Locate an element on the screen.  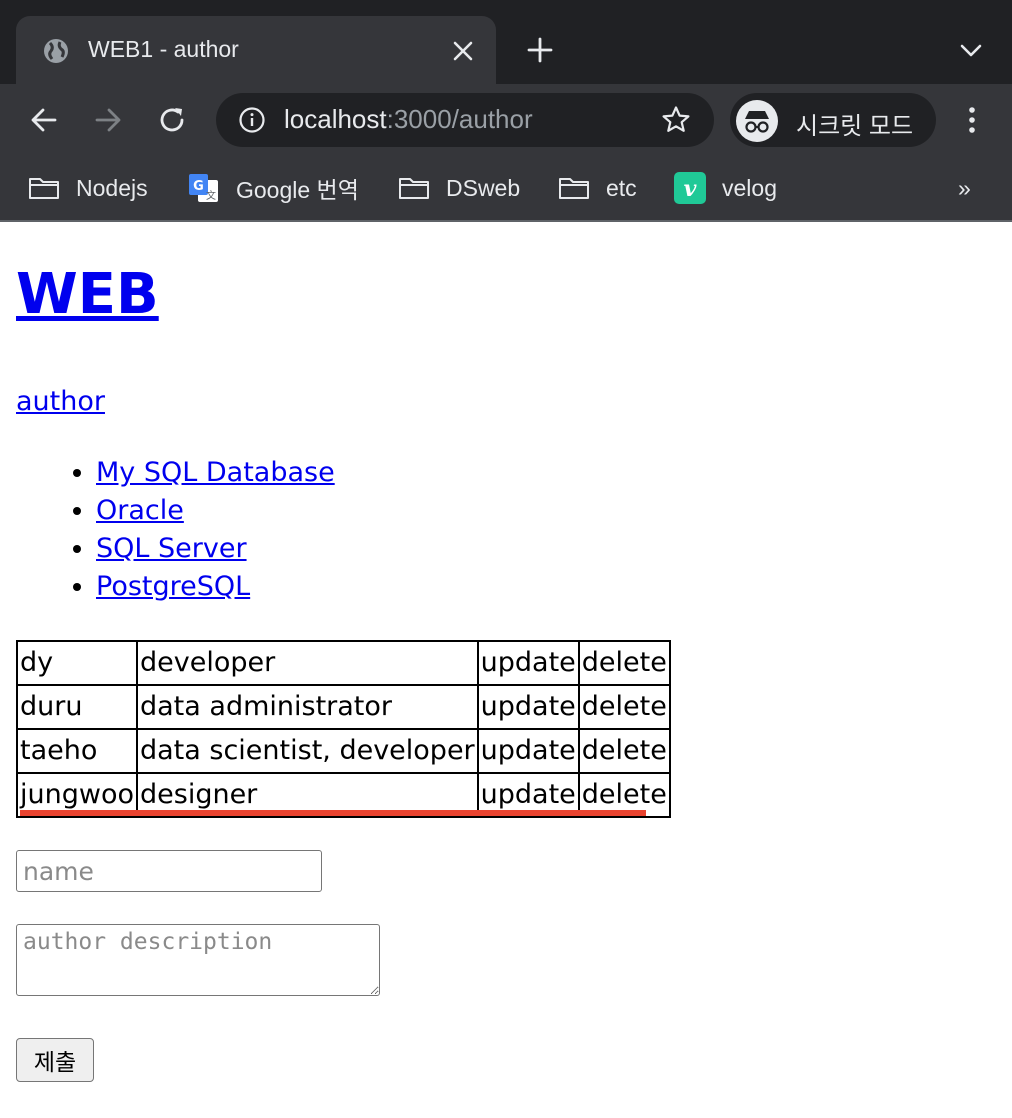
velog-icon: v is located at coordinates (690, 188).